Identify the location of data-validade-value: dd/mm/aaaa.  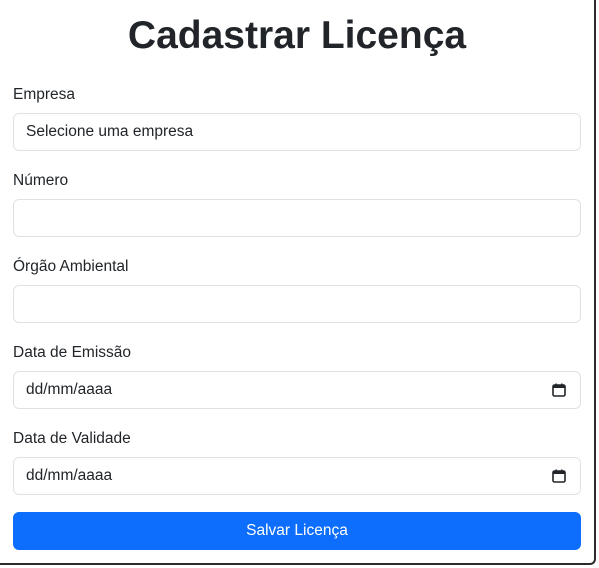
(69, 475).